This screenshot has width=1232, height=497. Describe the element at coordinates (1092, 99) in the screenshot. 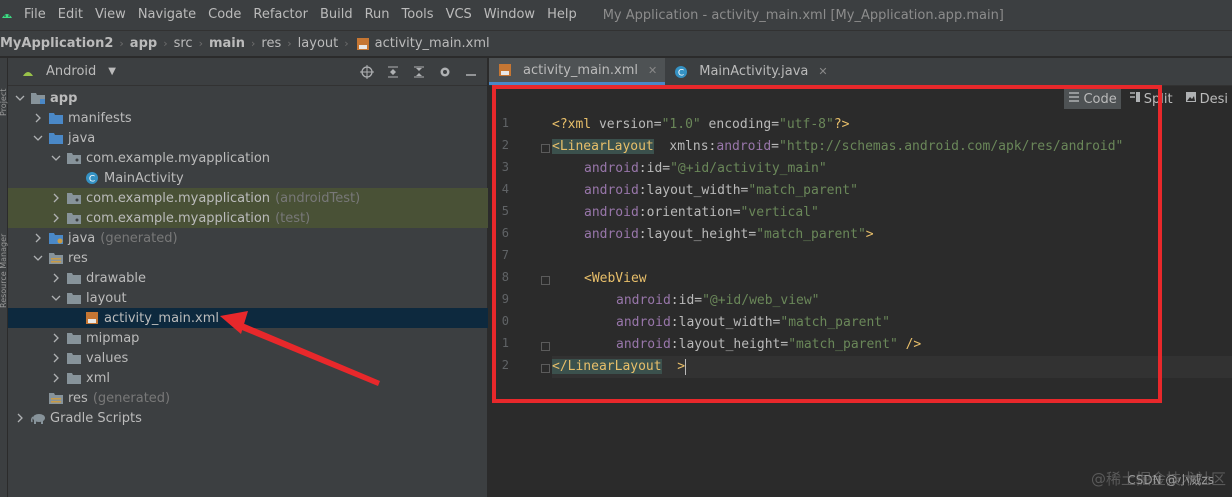

I see `code-mode-button: Code` at that location.